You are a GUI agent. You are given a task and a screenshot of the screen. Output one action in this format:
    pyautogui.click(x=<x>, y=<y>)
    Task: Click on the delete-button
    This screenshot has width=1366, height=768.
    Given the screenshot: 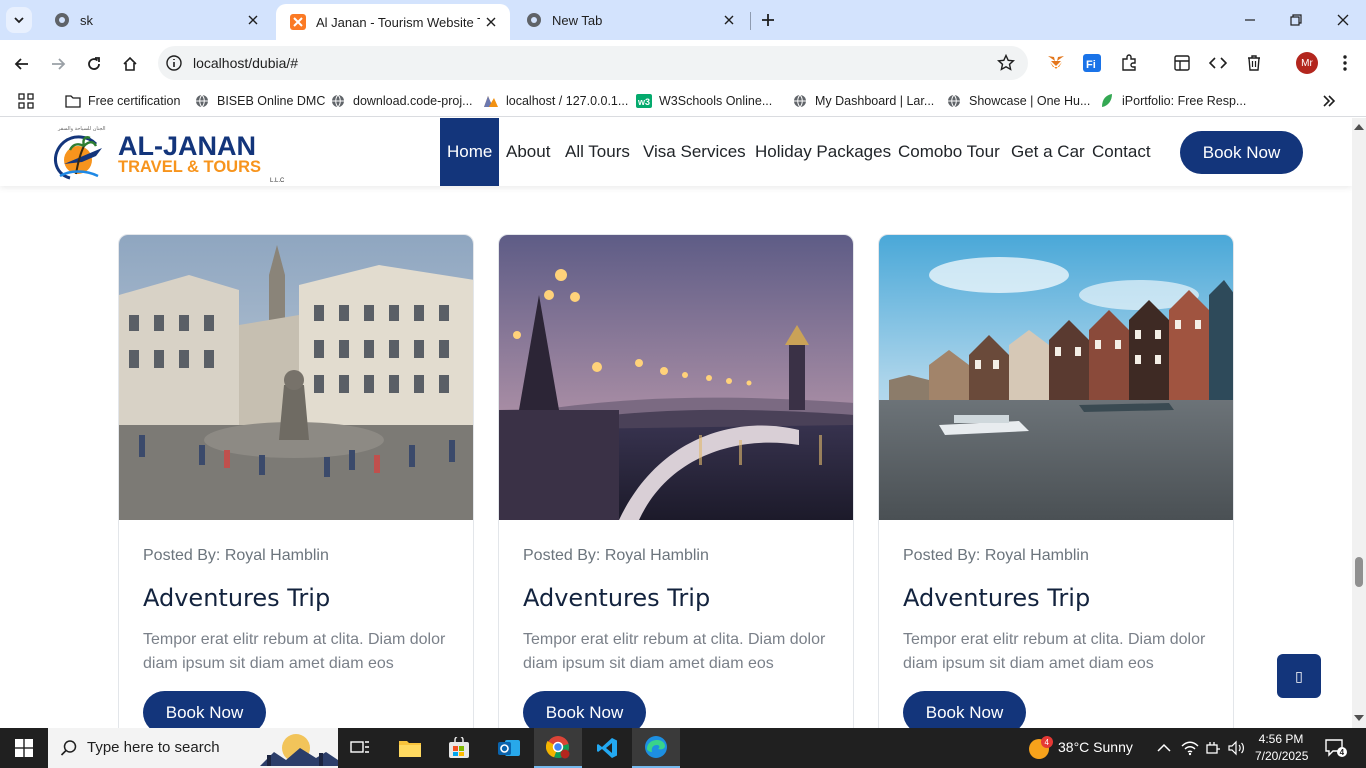 What is the action you would take?
    pyautogui.click(x=1254, y=63)
    